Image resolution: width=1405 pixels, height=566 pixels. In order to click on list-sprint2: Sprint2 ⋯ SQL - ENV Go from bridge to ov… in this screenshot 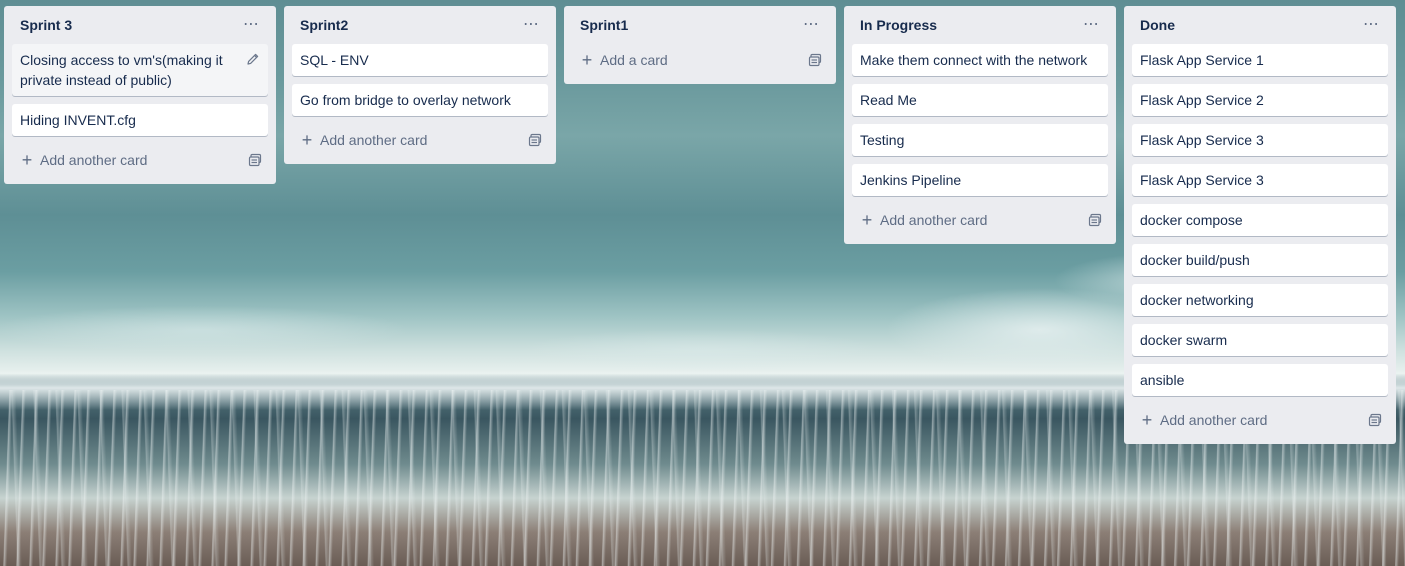, I will do `click(420, 85)`.